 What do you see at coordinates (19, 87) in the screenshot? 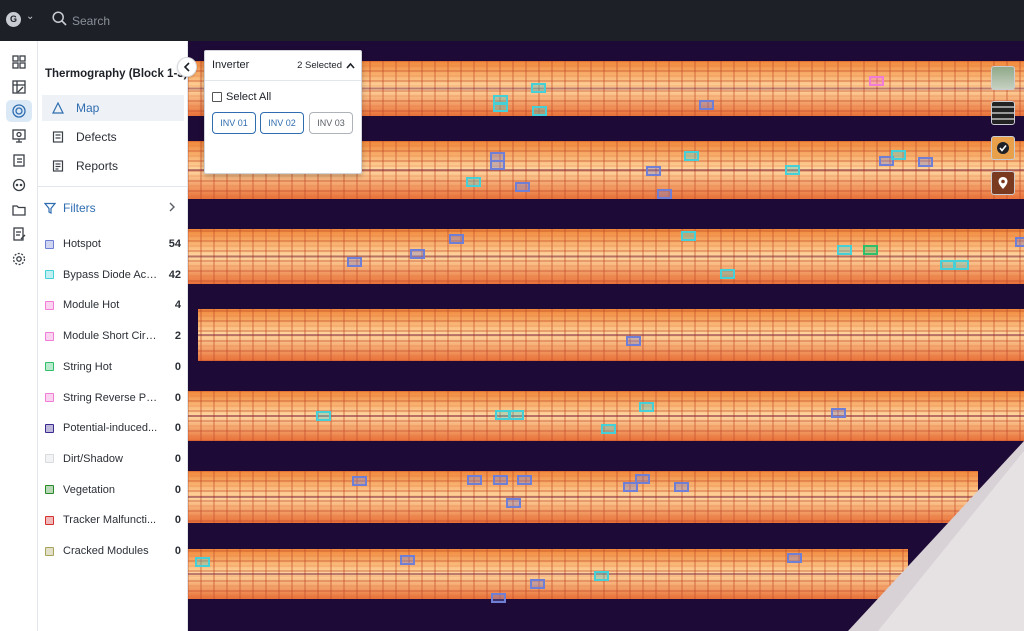
I see `image-grid-icon` at bounding box center [19, 87].